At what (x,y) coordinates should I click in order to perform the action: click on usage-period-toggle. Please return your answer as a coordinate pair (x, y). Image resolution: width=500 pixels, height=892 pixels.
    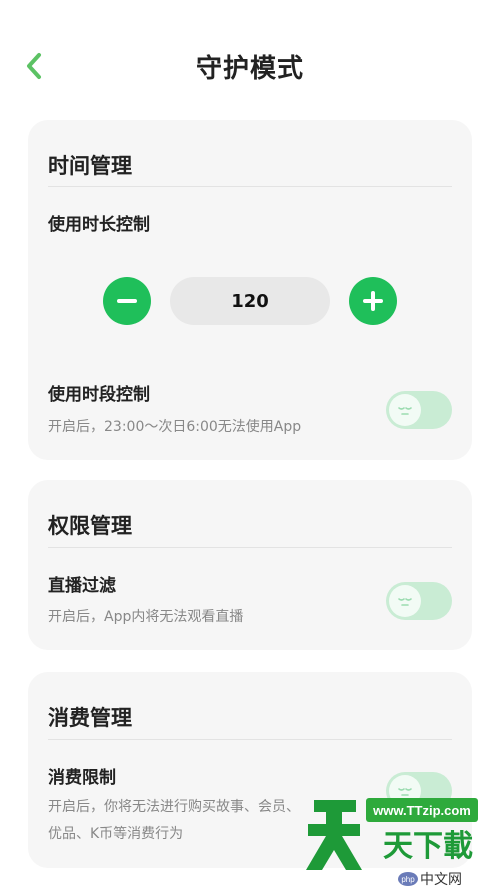
    Looking at the image, I should click on (419, 410).